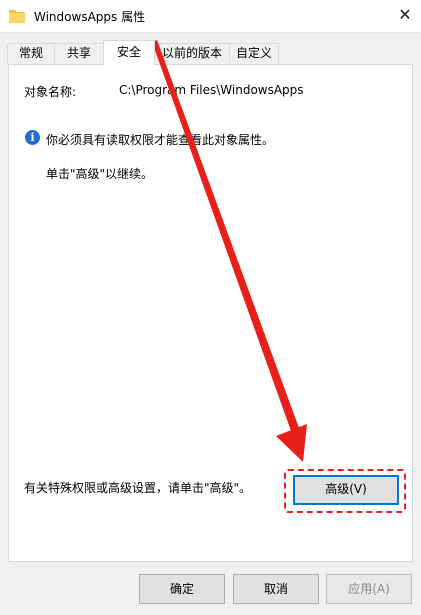 This screenshot has width=421, height=615. I want to click on tab-general: 常规, so click(31, 53).